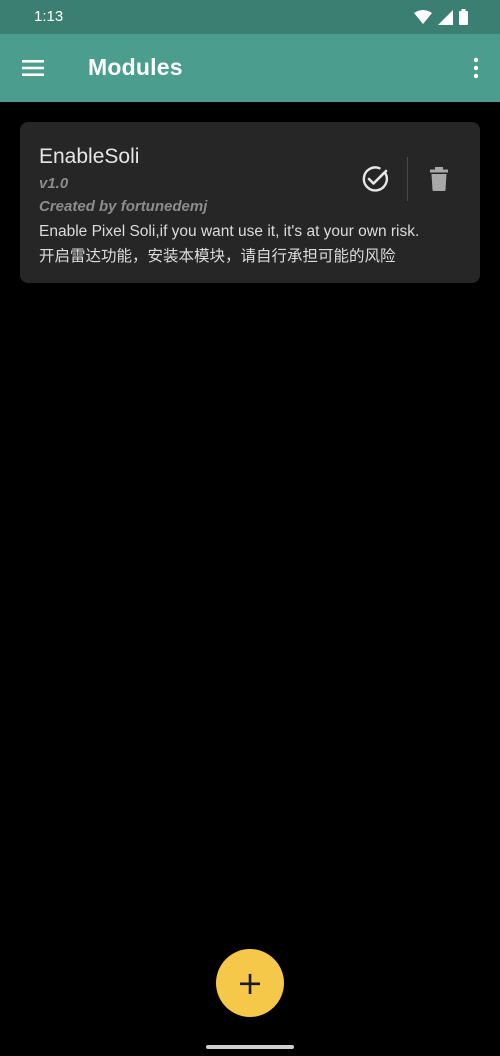 This screenshot has width=500, height=1056. What do you see at coordinates (34, 68) in the screenshot?
I see `hamburger-menu-icon` at bounding box center [34, 68].